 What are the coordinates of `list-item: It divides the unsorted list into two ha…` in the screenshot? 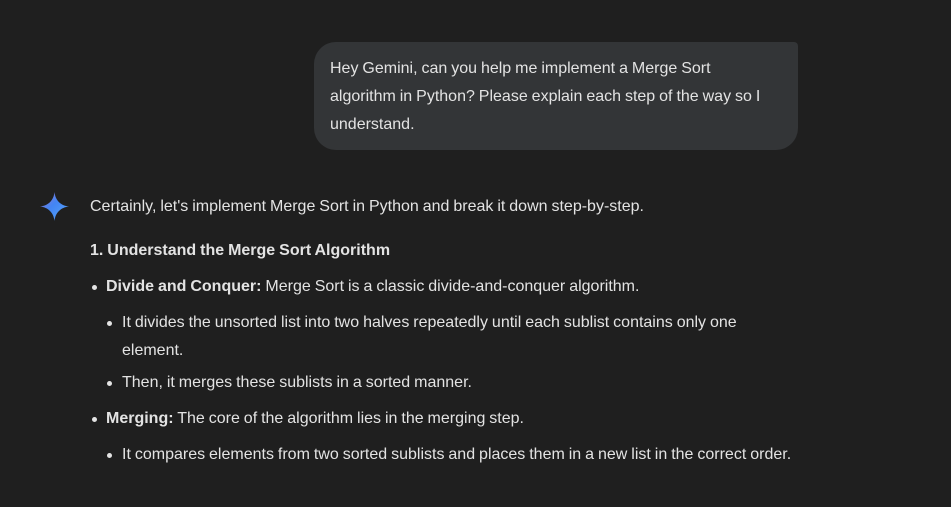 It's located at (446, 337).